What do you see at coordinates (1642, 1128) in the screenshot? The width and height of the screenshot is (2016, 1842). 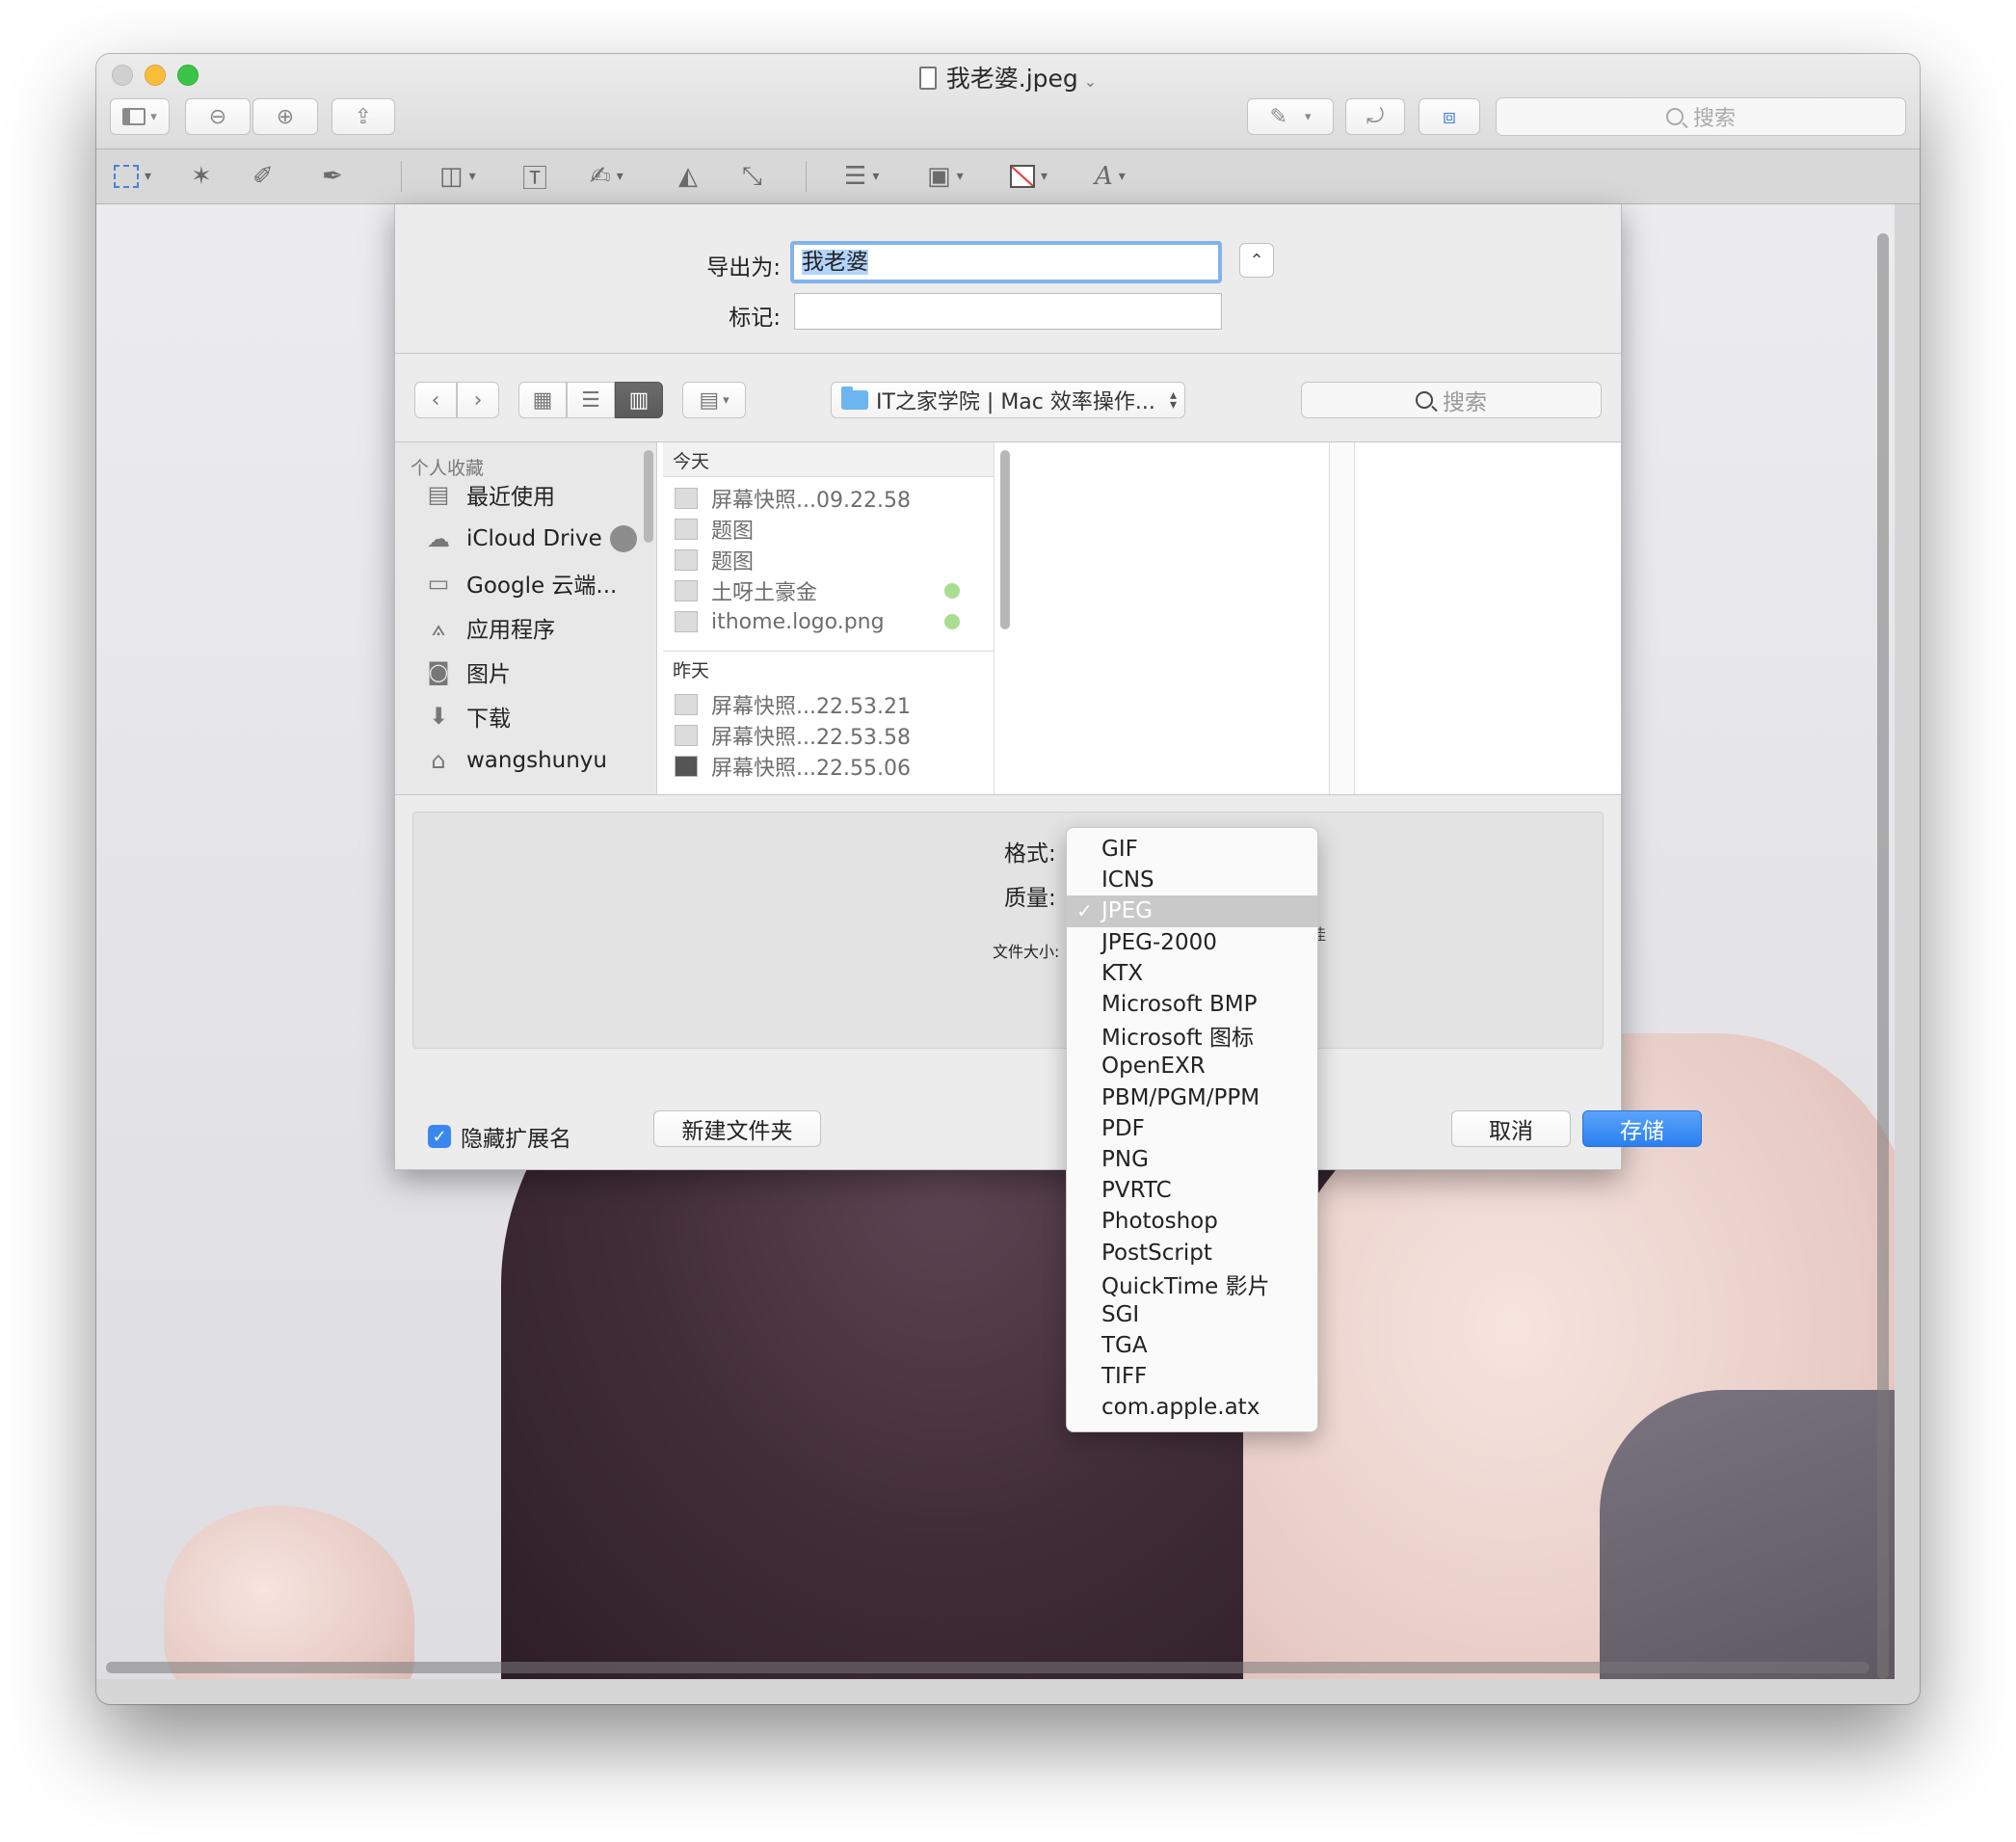 I see `save-button: 存储` at bounding box center [1642, 1128].